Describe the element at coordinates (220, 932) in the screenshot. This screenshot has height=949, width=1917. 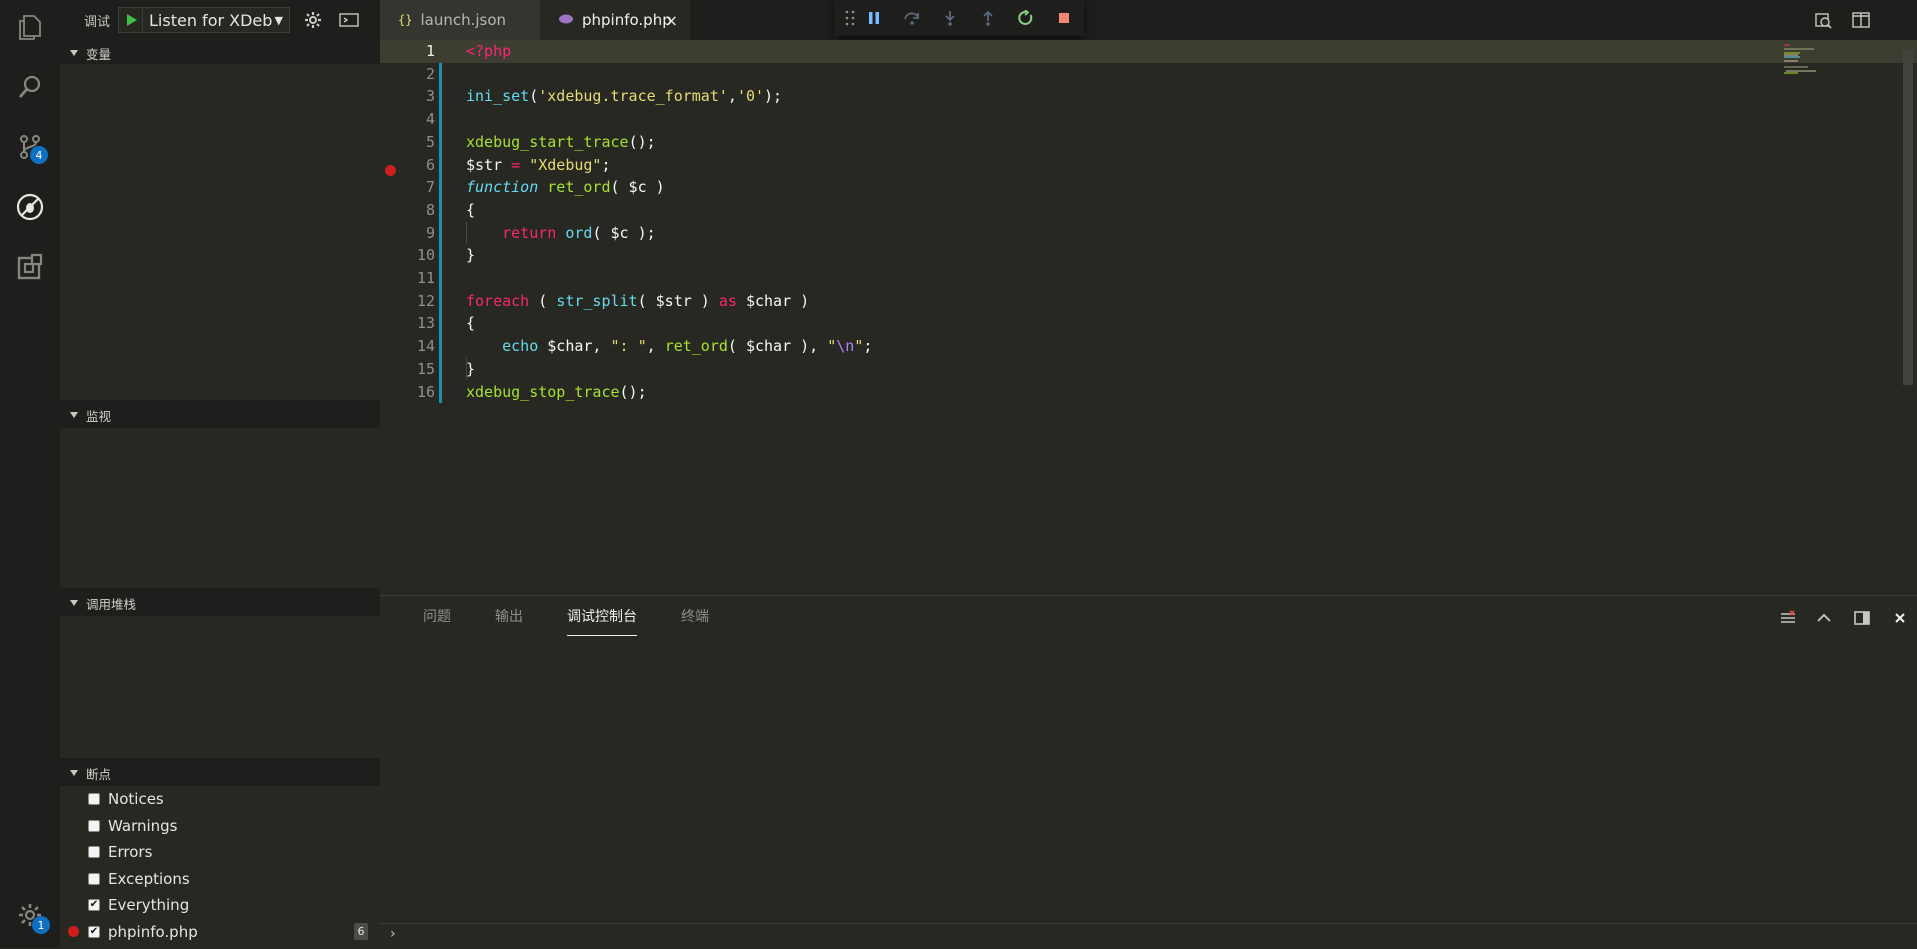
I see `breakpoint-item: ✔ phpinfo.php 6` at that location.